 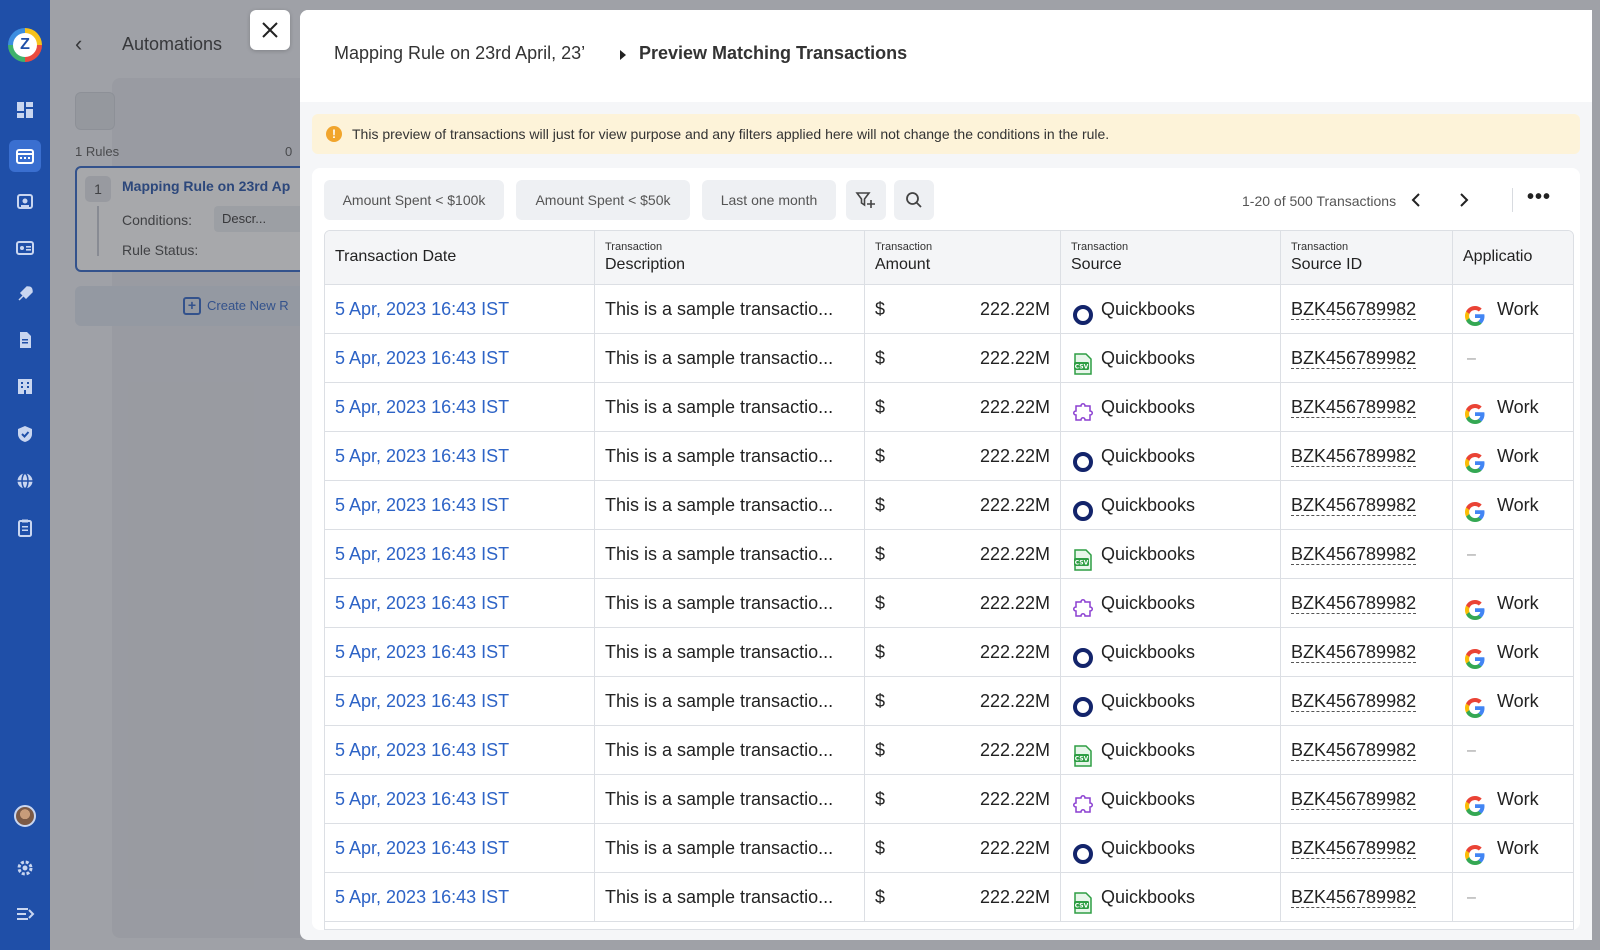 I want to click on id-card-icon, so click(x=25, y=248).